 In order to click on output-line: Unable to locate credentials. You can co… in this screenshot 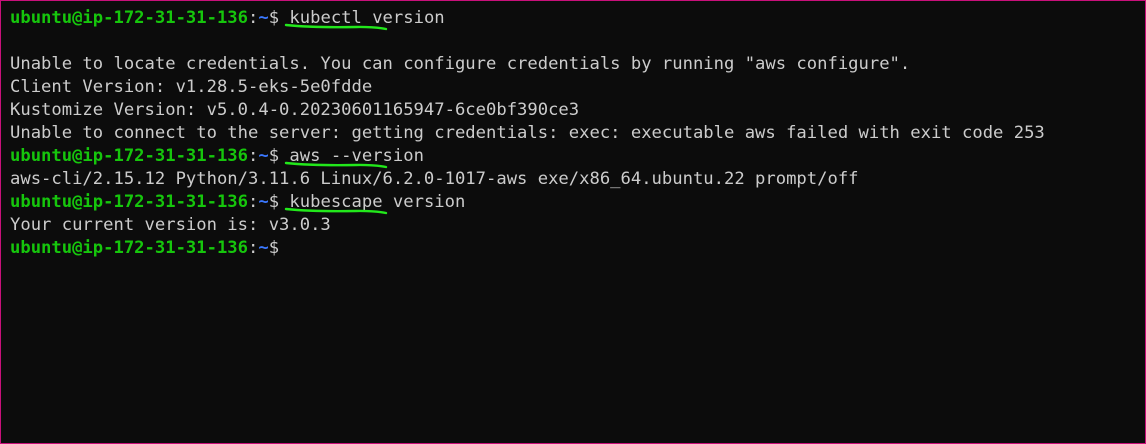, I will do `click(460, 64)`.